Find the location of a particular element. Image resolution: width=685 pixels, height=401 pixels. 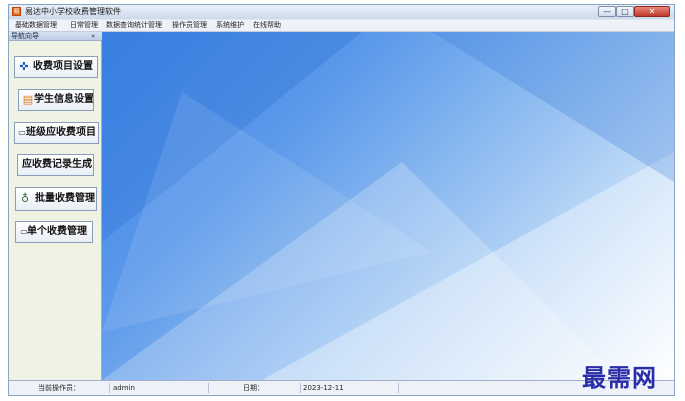

nav-button-student-info: ▤ 学生信息设置 is located at coordinates (56, 100).